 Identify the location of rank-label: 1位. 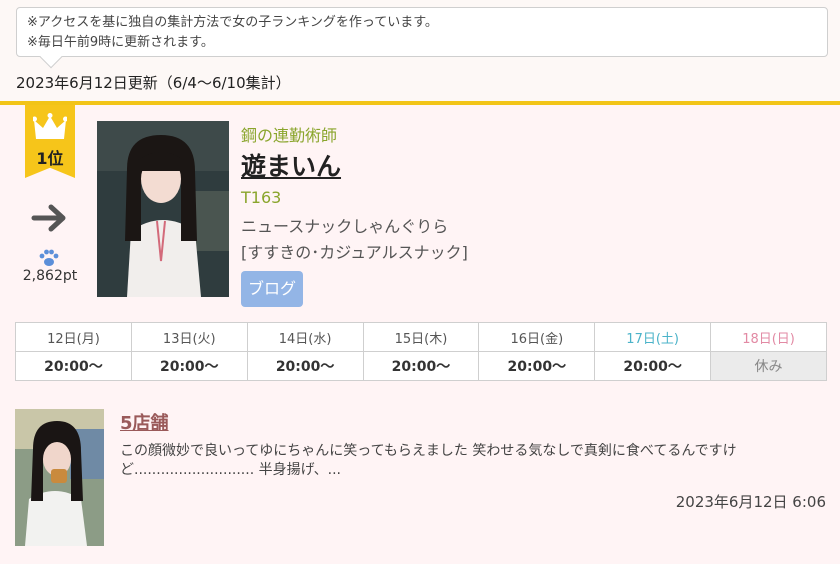
(50, 158).